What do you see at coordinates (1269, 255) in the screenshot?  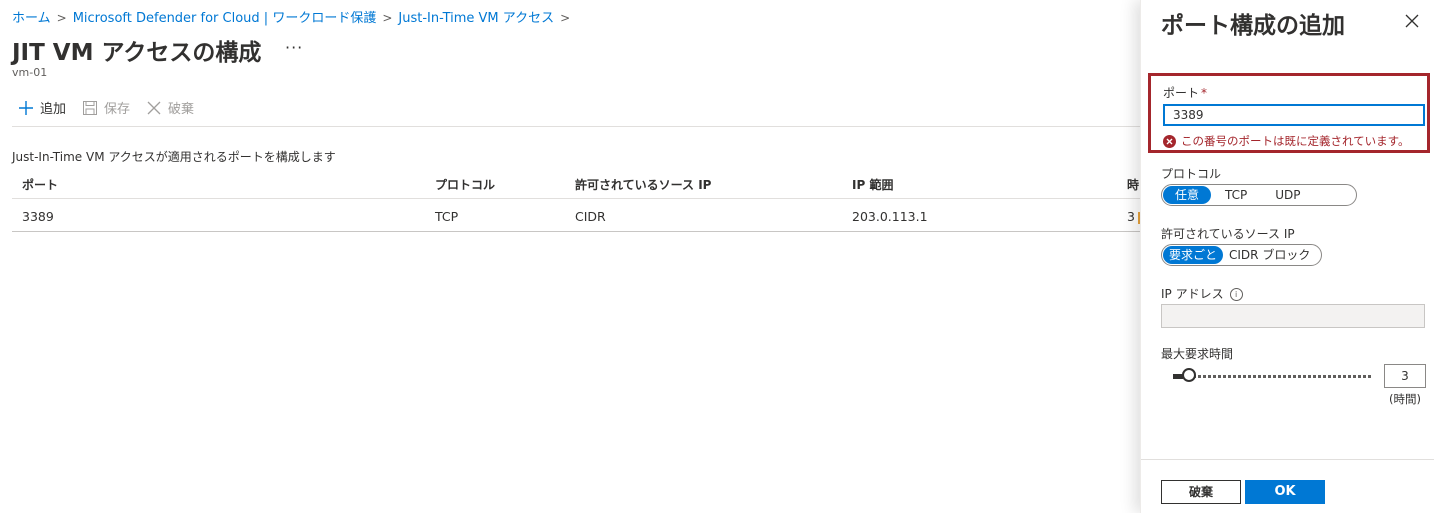 I see `source-ip-option-cidr: CIDR ブロック` at bounding box center [1269, 255].